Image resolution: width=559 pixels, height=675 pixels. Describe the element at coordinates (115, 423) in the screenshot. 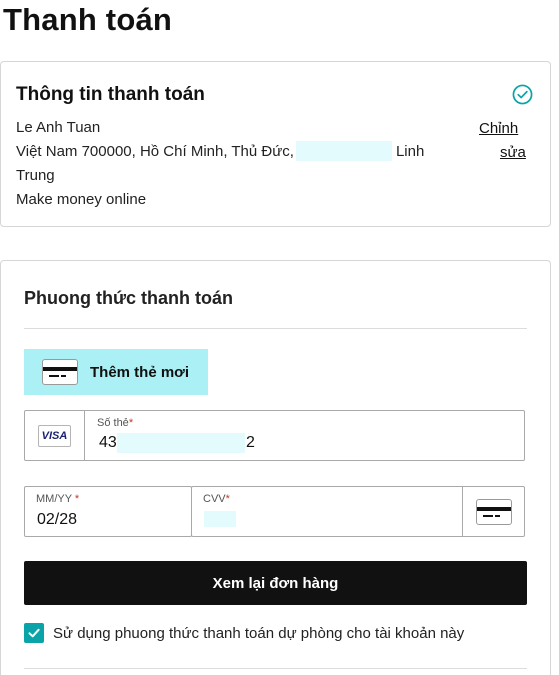

I see `card-number-label: Số thẻ*` at that location.